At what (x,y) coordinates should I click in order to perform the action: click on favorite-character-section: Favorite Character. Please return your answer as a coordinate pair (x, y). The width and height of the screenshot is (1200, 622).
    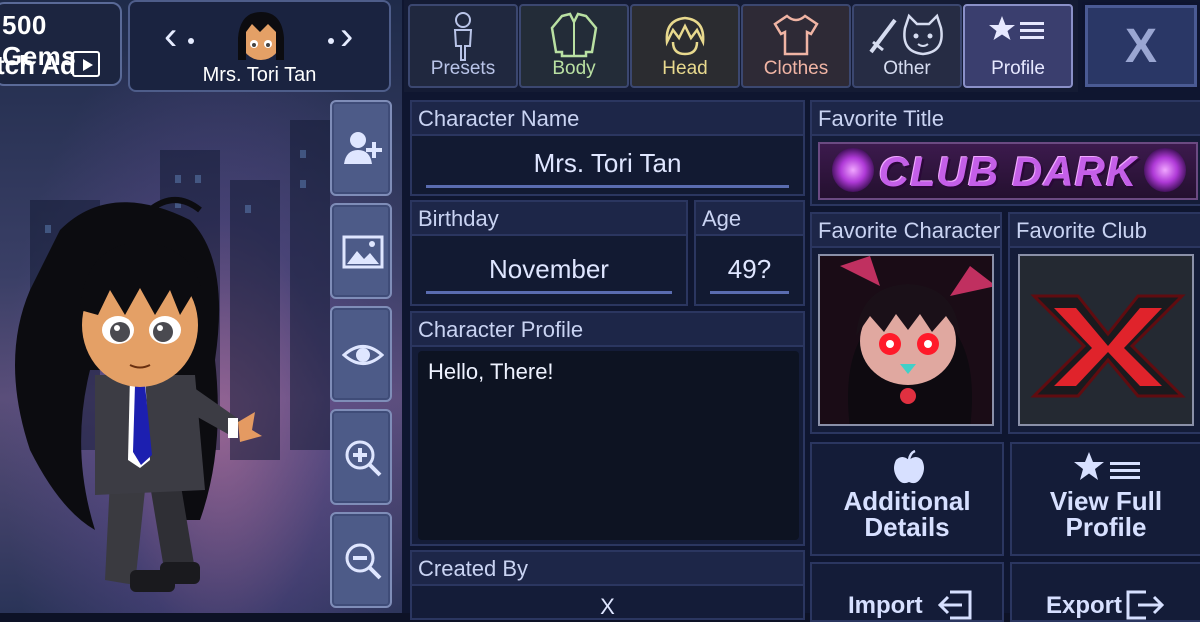
    Looking at the image, I should click on (906, 323).